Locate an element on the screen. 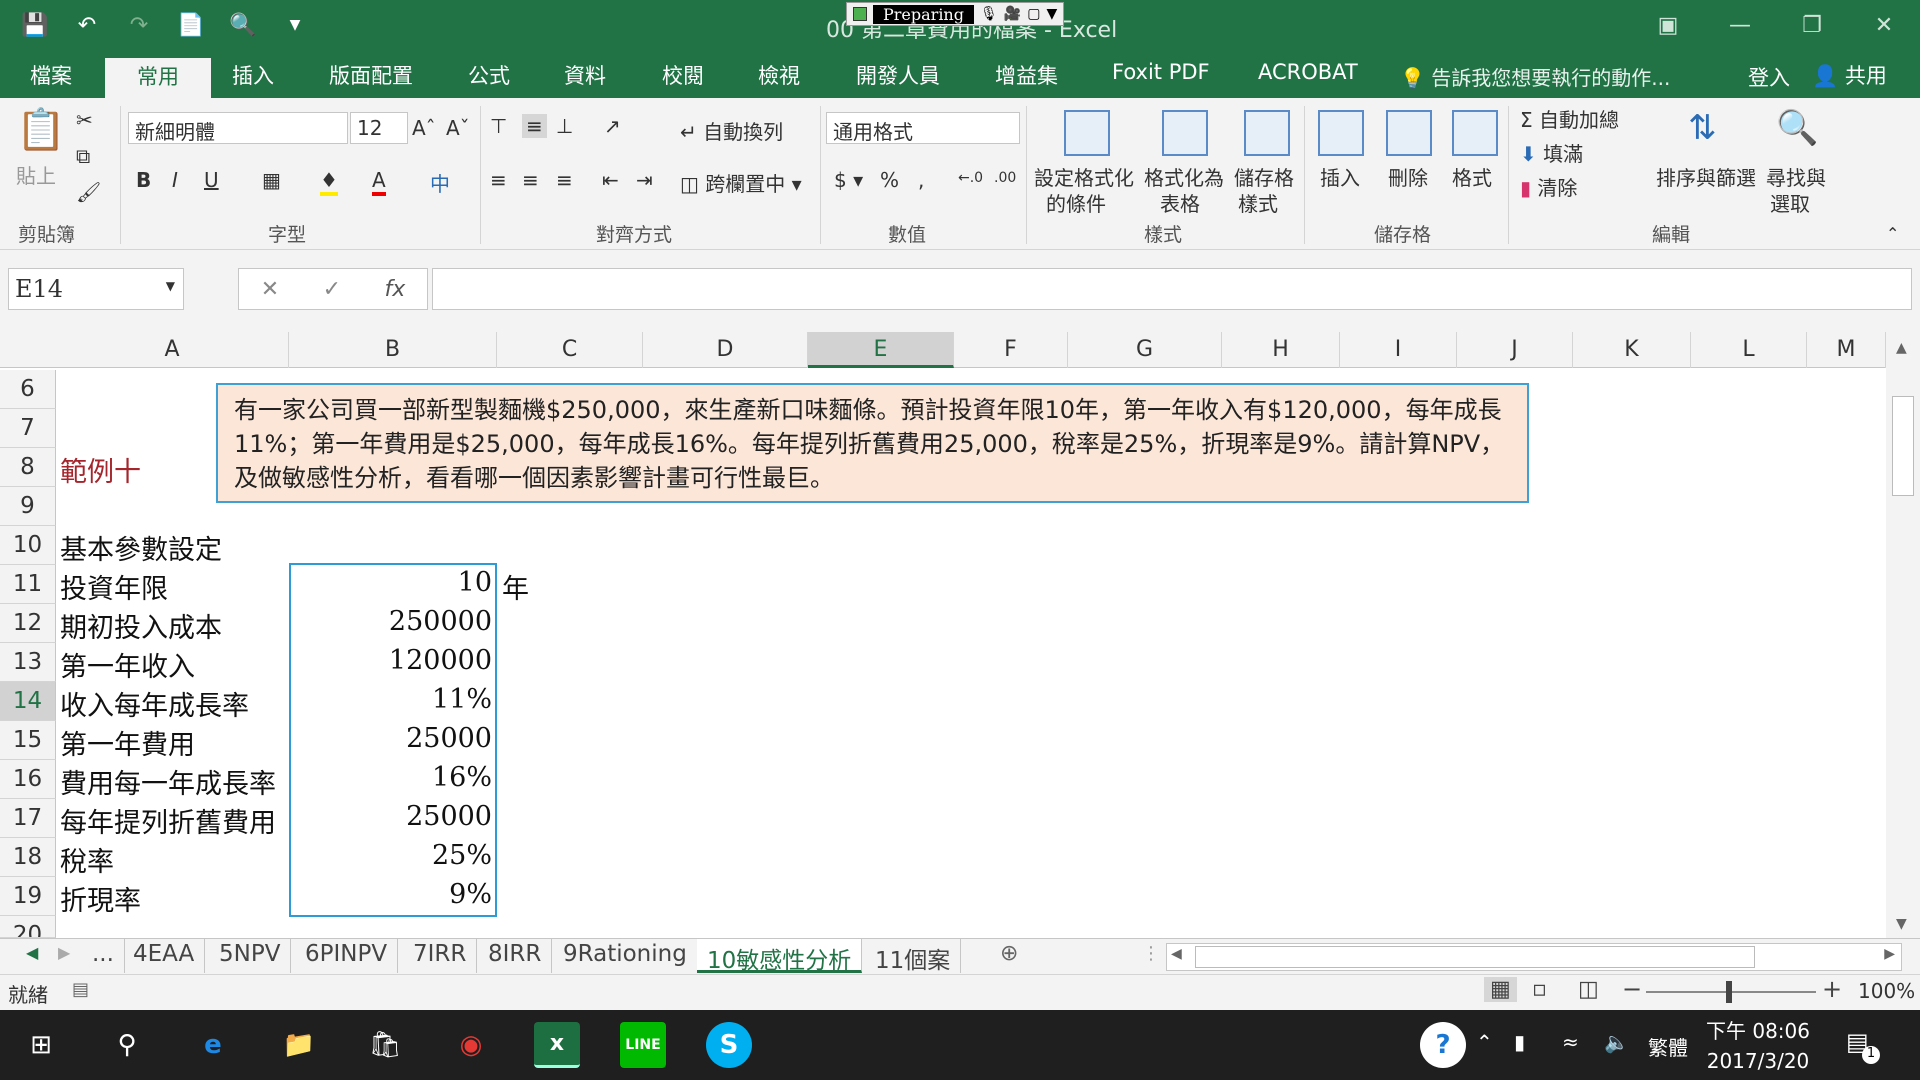  clear-button: ▮ 清除 is located at coordinates (1548, 186).